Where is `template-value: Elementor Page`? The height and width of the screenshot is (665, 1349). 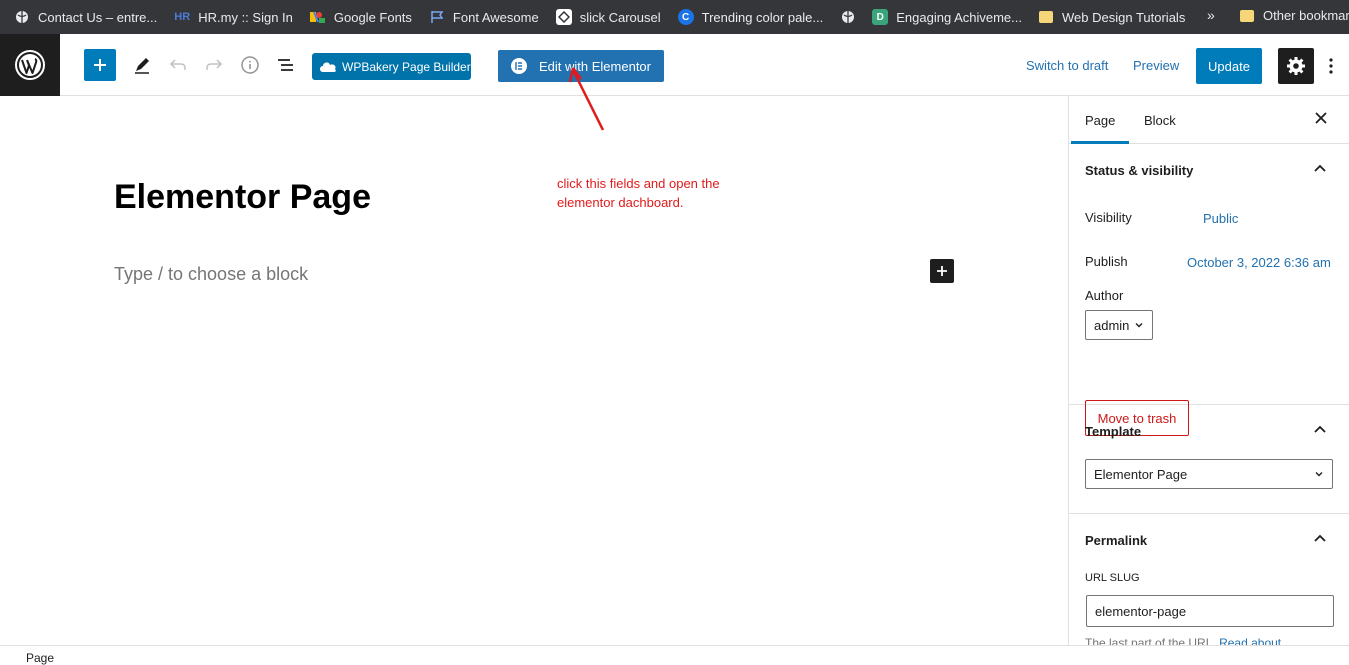 template-value: Elementor Page is located at coordinates (1141, 474).